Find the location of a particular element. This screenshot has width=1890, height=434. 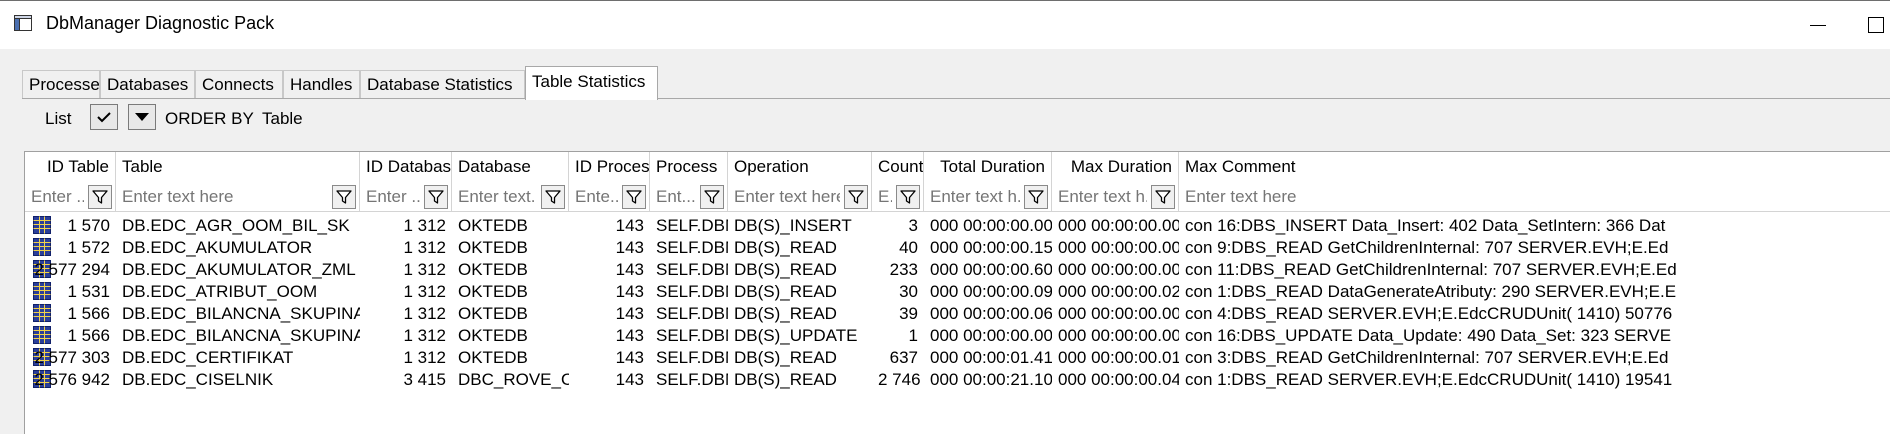

tab-handles: Handles is located at coordinates (321, 84).